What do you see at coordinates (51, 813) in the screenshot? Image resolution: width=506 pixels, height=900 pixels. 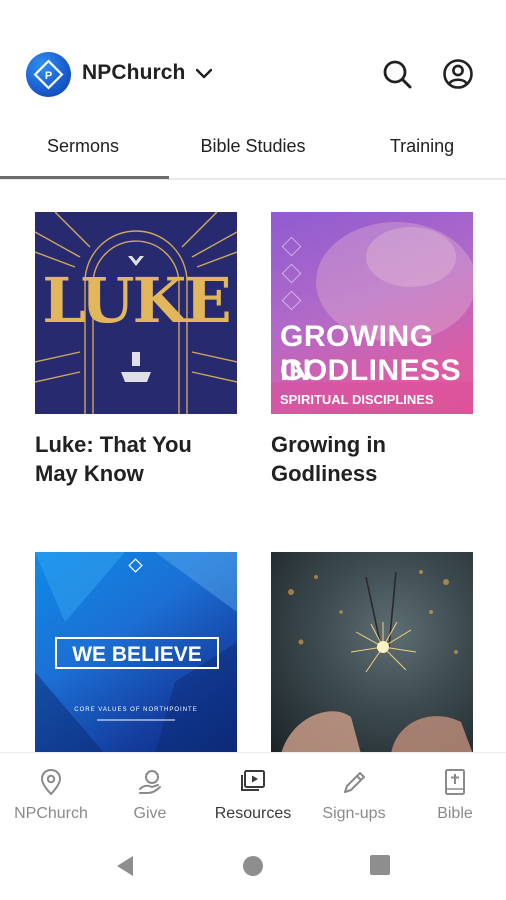 I see `nav-label-npchurch: NPChurch` at bounding box center [51, 813].